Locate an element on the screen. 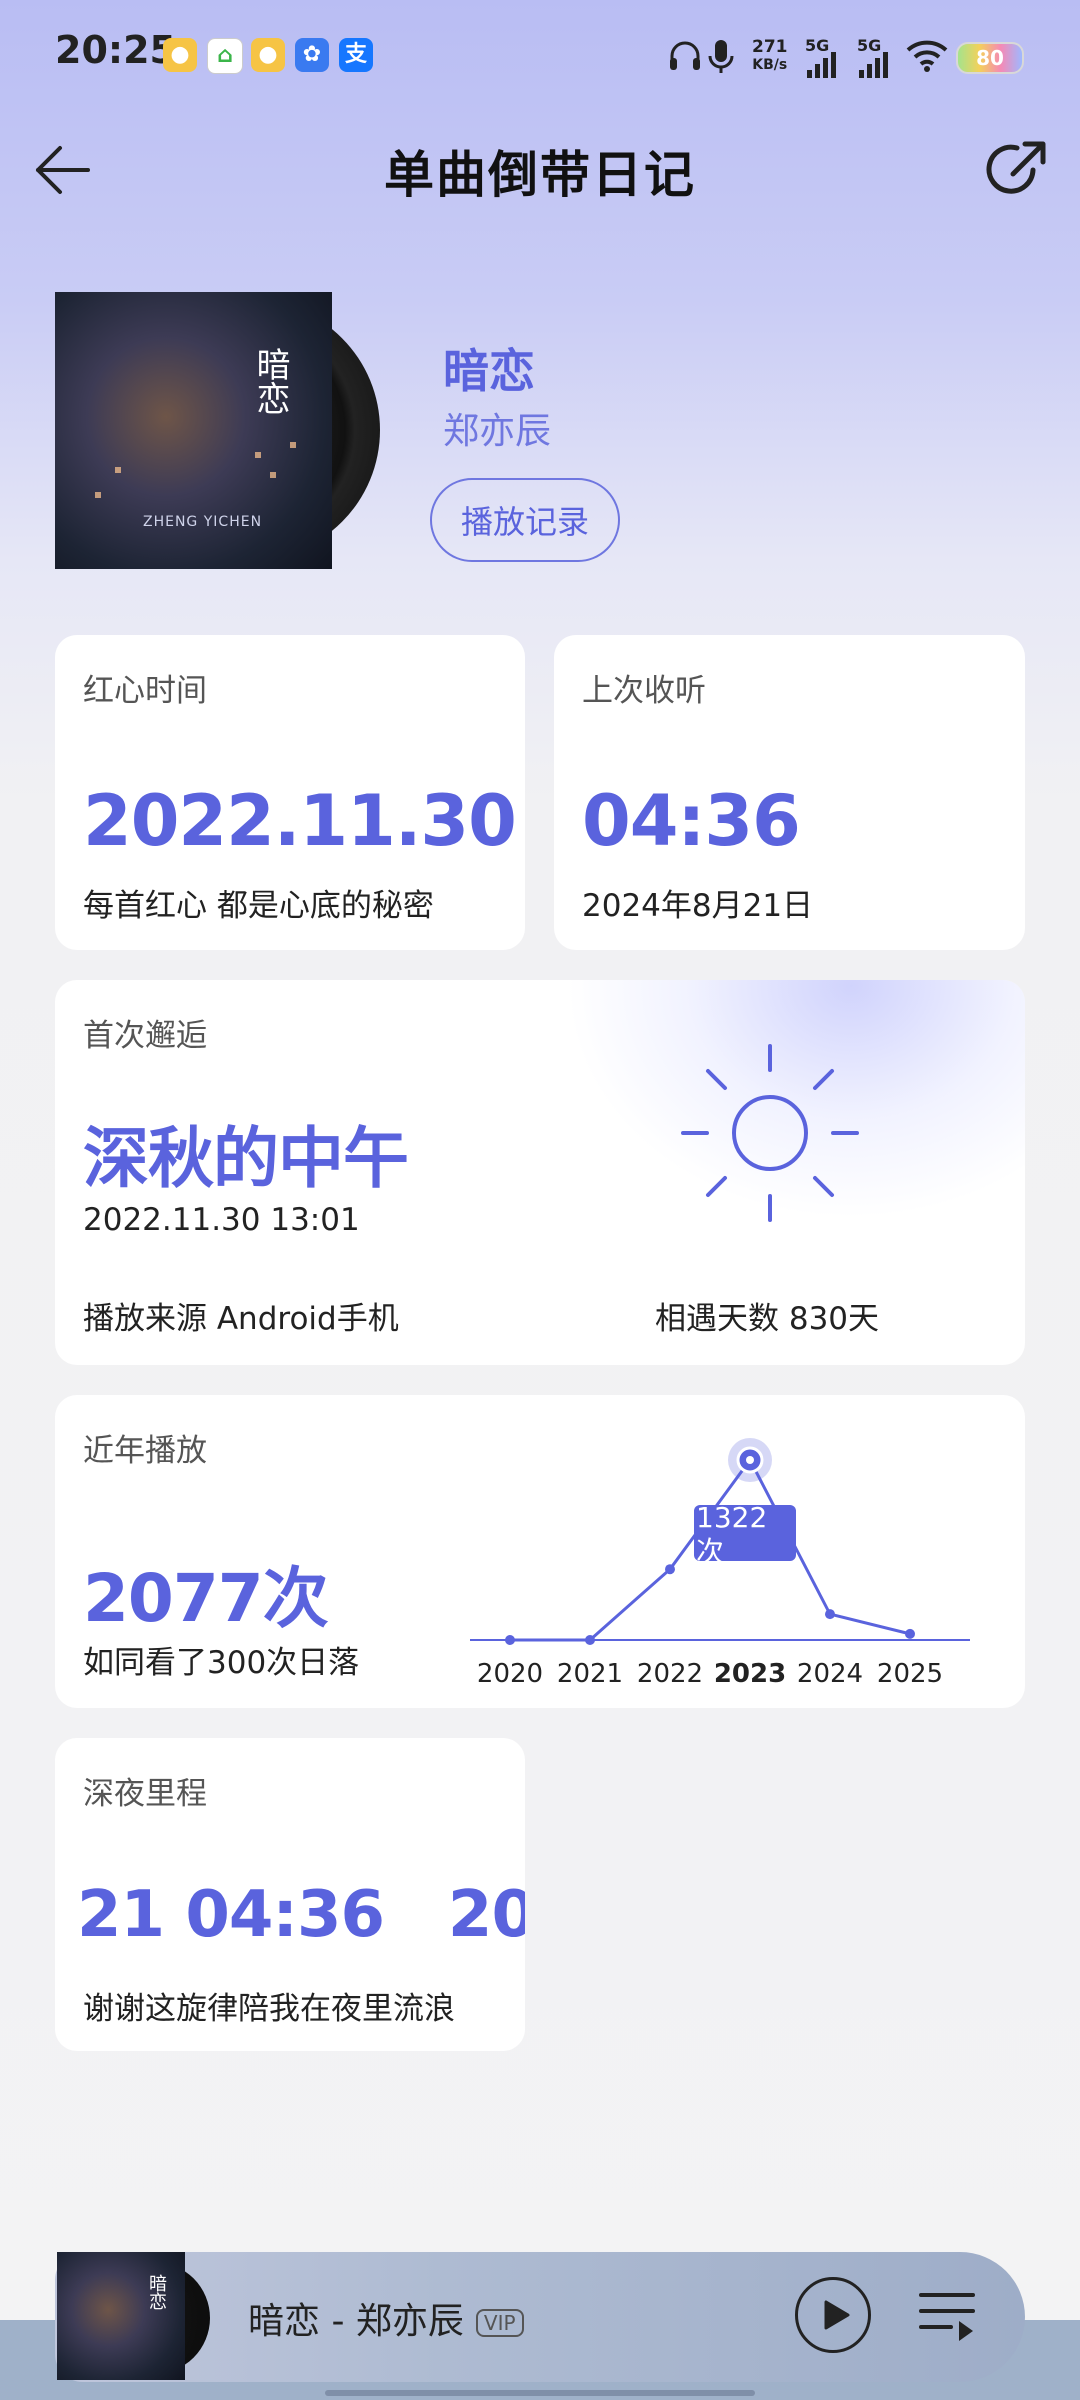 This screenshot has width=1080, height=2400. battery-icon: 80 is located at coordinates (990, 58).